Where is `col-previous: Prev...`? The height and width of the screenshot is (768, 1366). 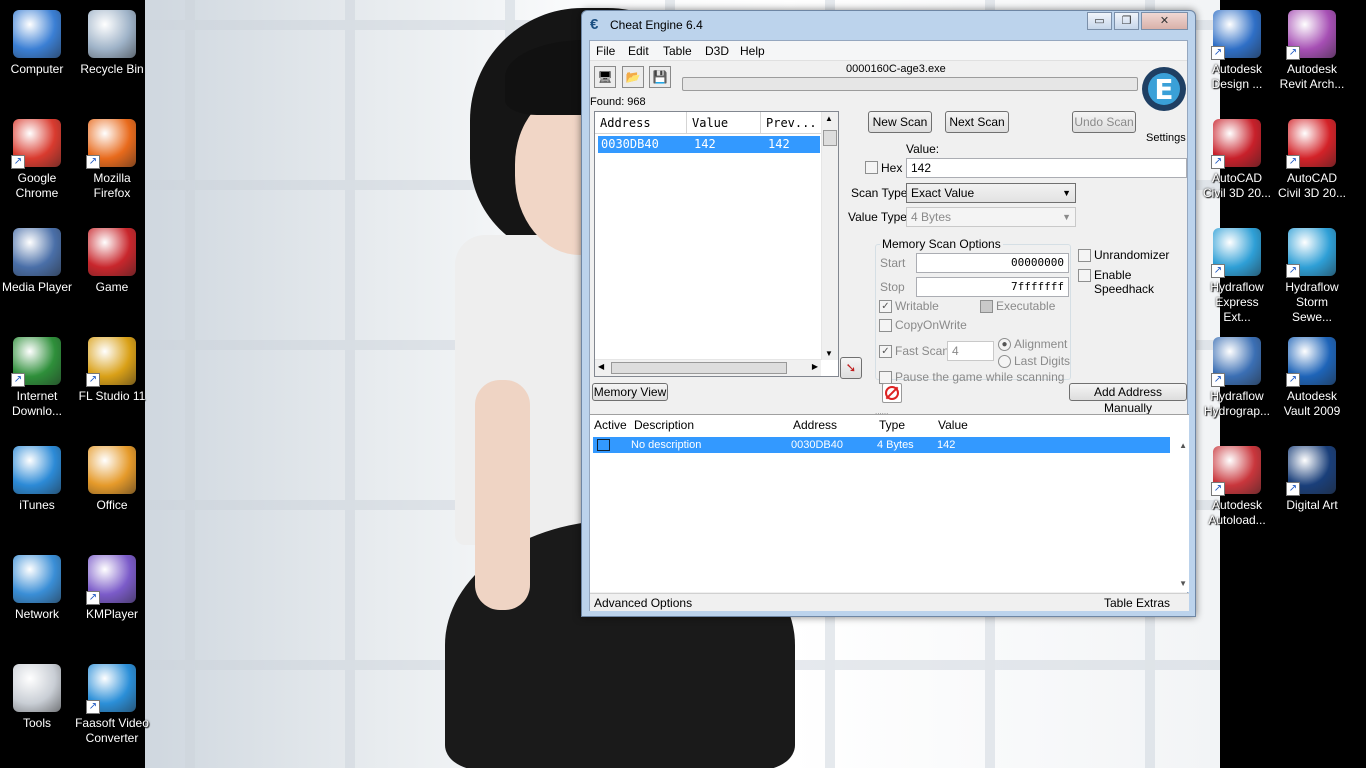 col-previous: Prev... is located at coordinates (792, 123).